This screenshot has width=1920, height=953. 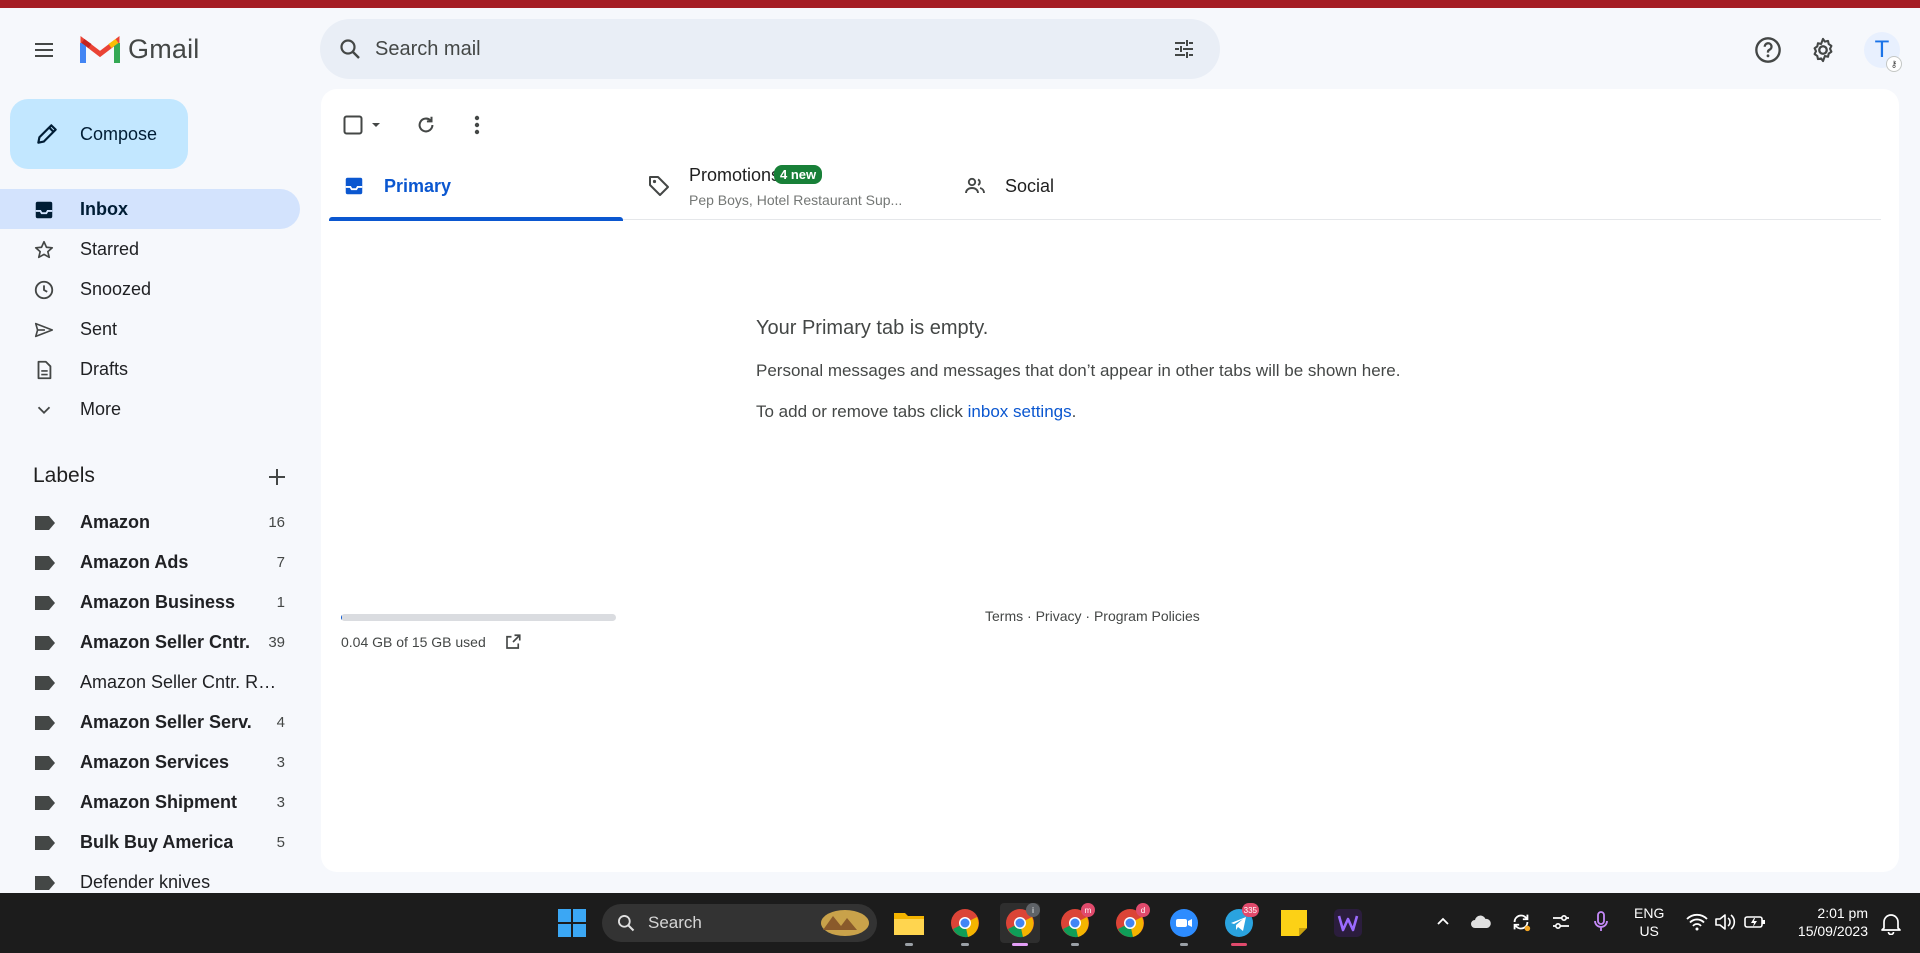 What do you see at coordinates (1239, 924) in the screenshot?
I see `telegram-icon: 335` at bounding box center [1239, 924].